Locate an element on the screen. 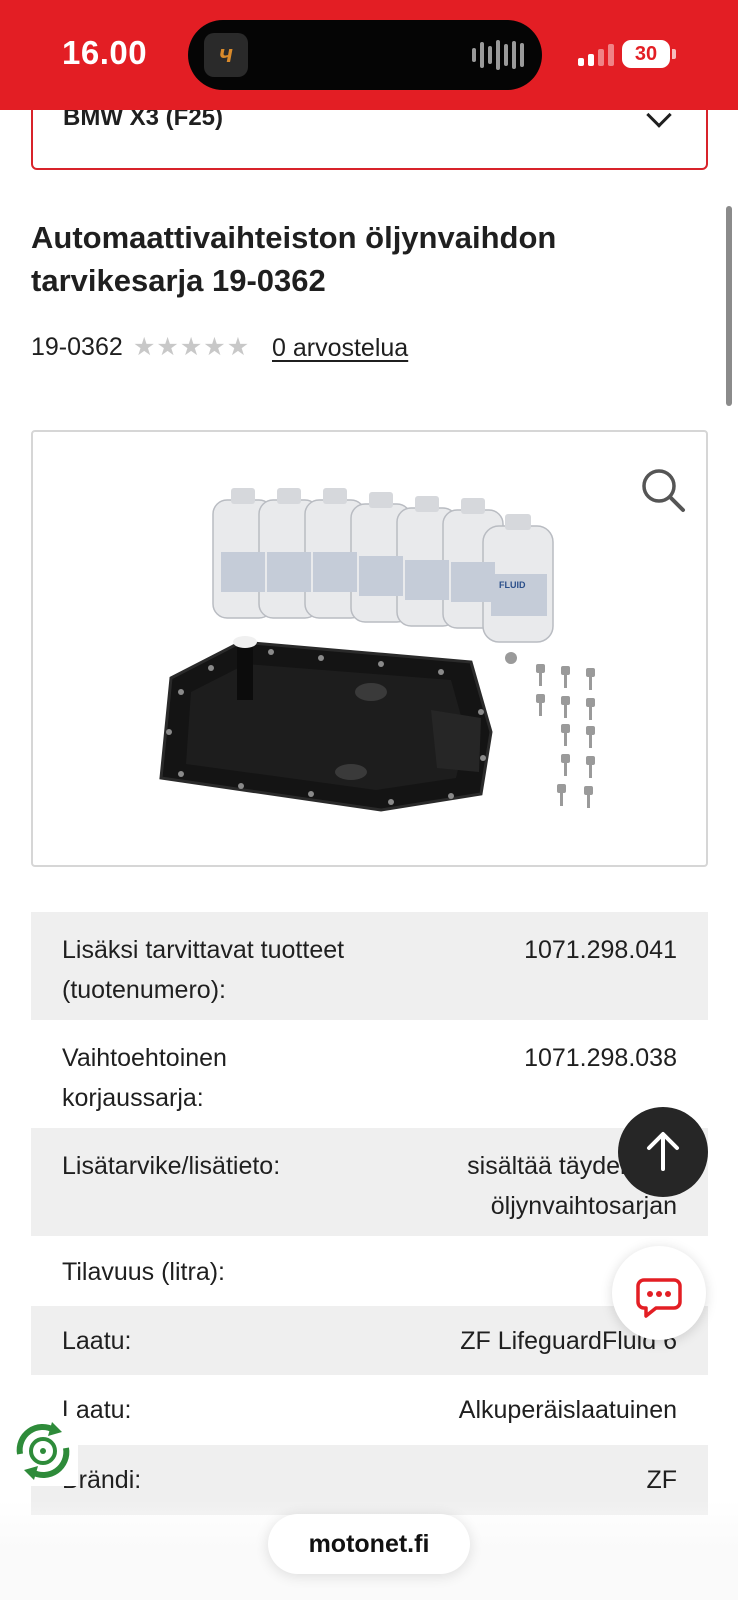 Image resolution: width=738 pixels, height=1600 pixels. reviews-link: 0 arvostelua is located at coordinates (340, 348).